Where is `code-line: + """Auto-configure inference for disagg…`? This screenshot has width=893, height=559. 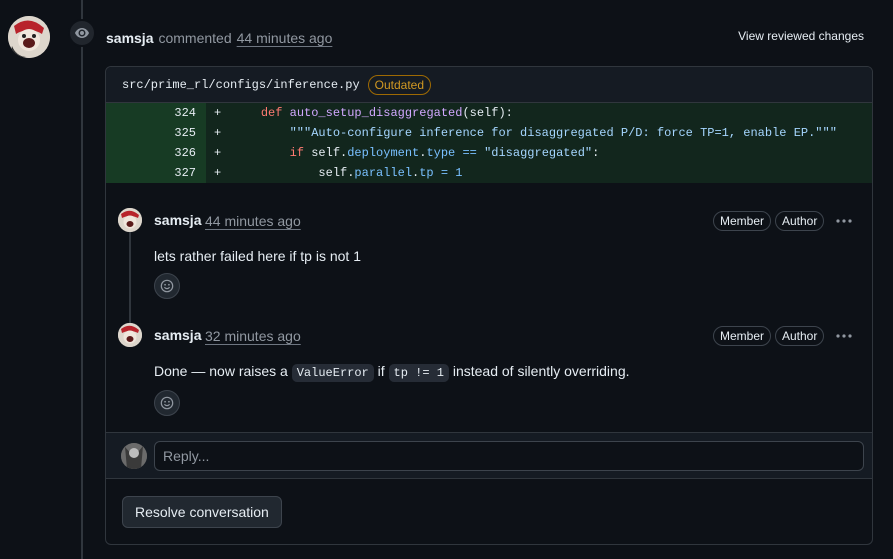 code-line: + """Auto-configure inference for disagg… is located at coordinates (539, 133).